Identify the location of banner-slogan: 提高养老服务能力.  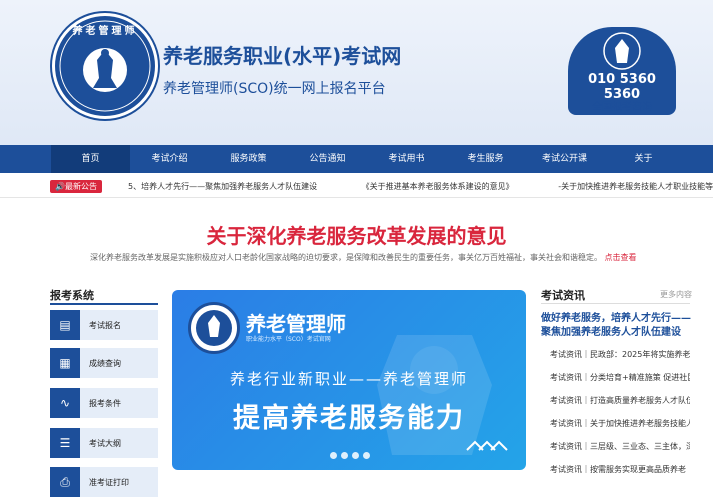
(349, 418).